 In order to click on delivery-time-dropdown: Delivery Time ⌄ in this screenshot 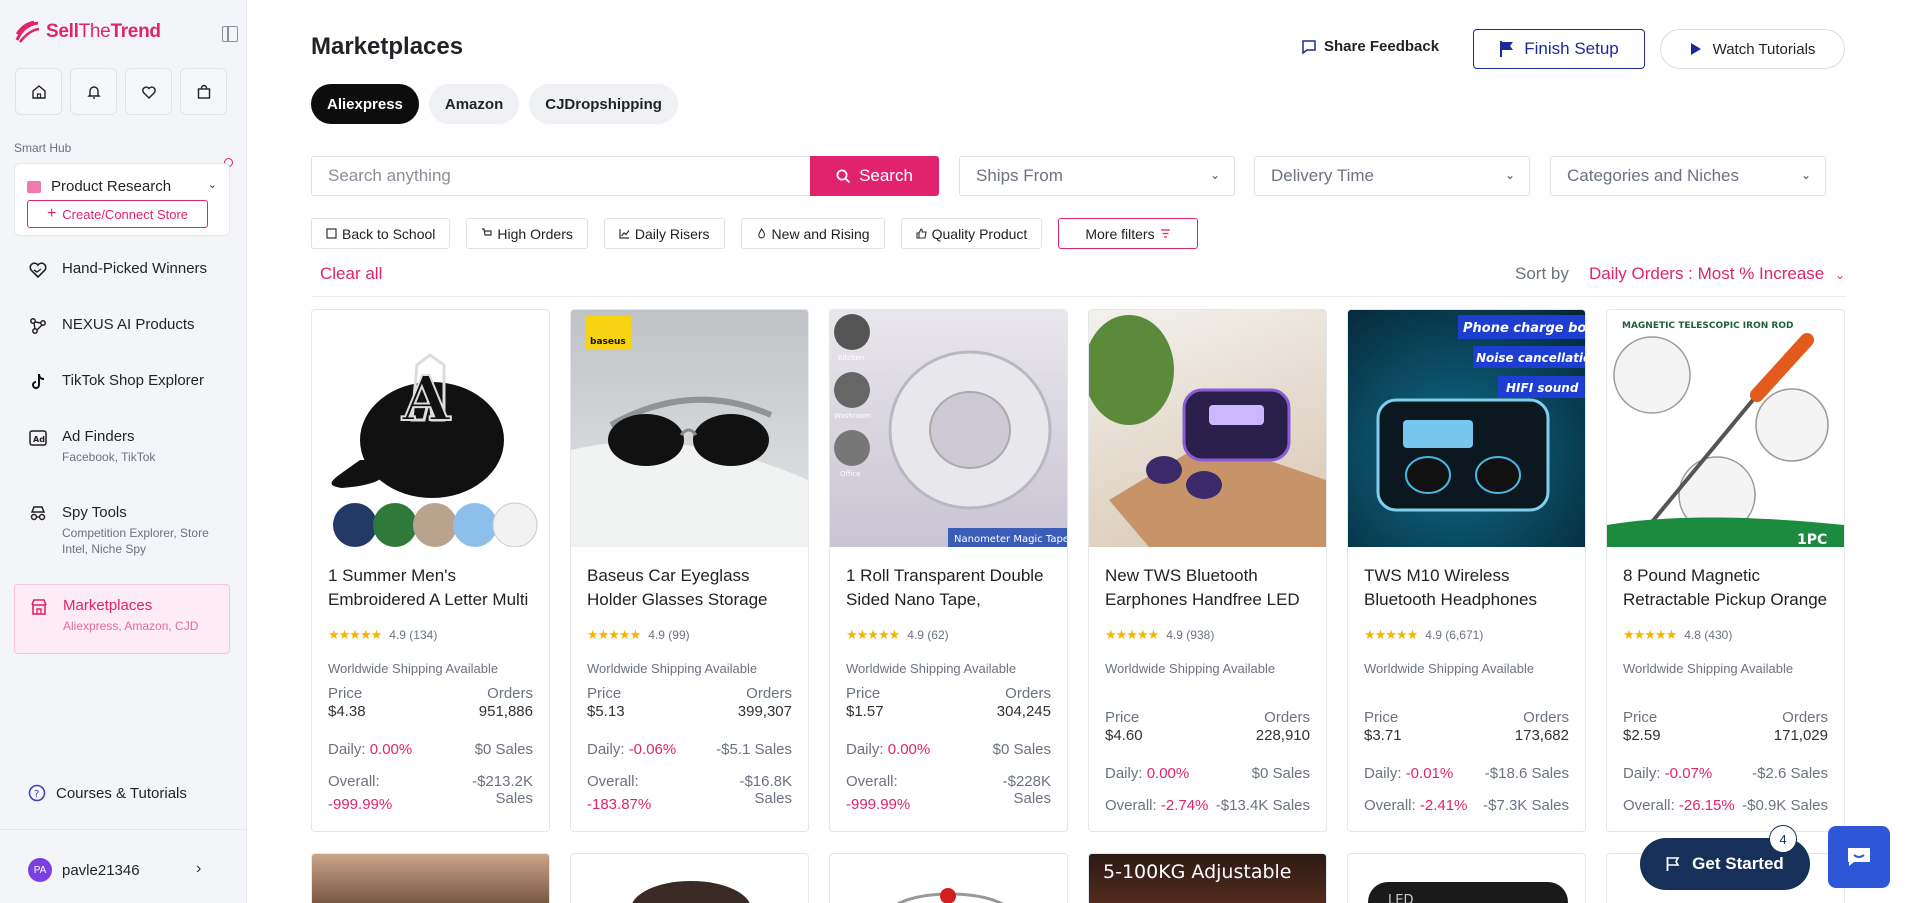, I will do `click(1392, 176)`.